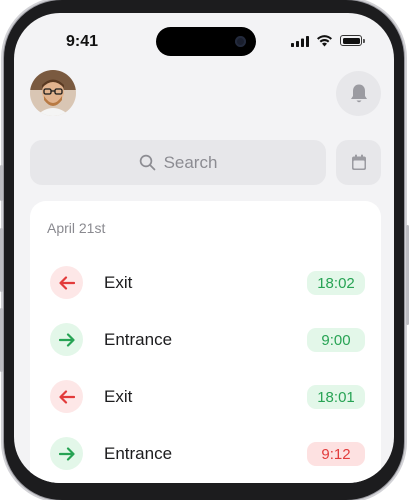 This screenshot has height=500, width=410. Describe the element at coordinates (352, 40) in the screenshot. I see `battery-icon` at that location.